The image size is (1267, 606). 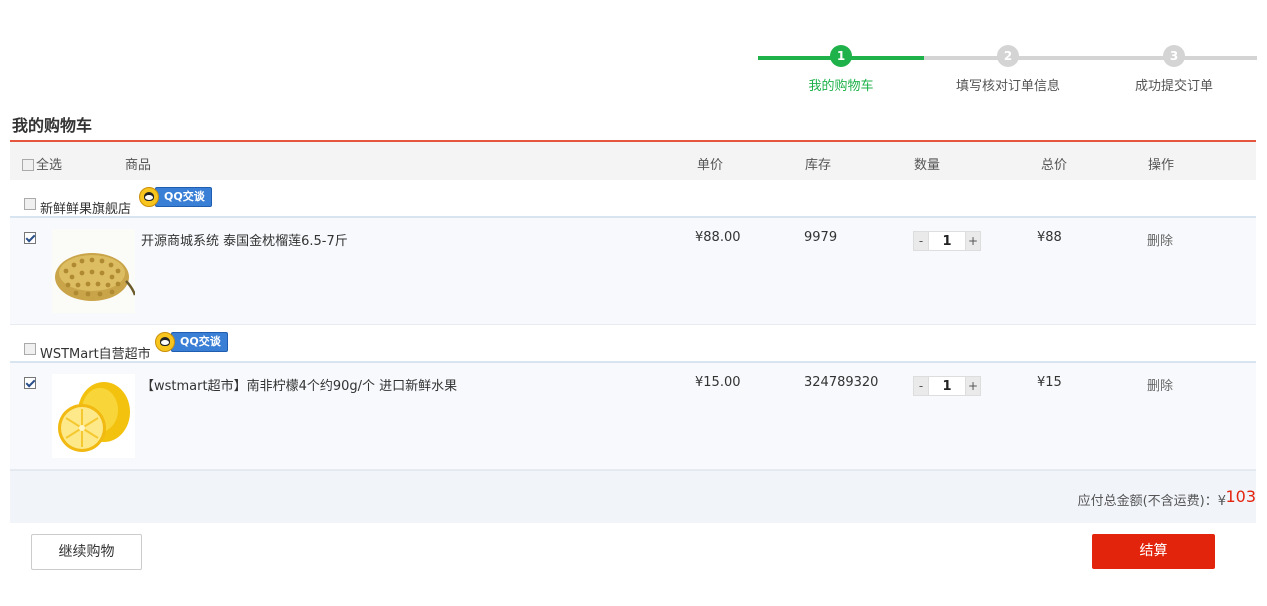 I want to click on durian-image, so click(x=94, y=271).